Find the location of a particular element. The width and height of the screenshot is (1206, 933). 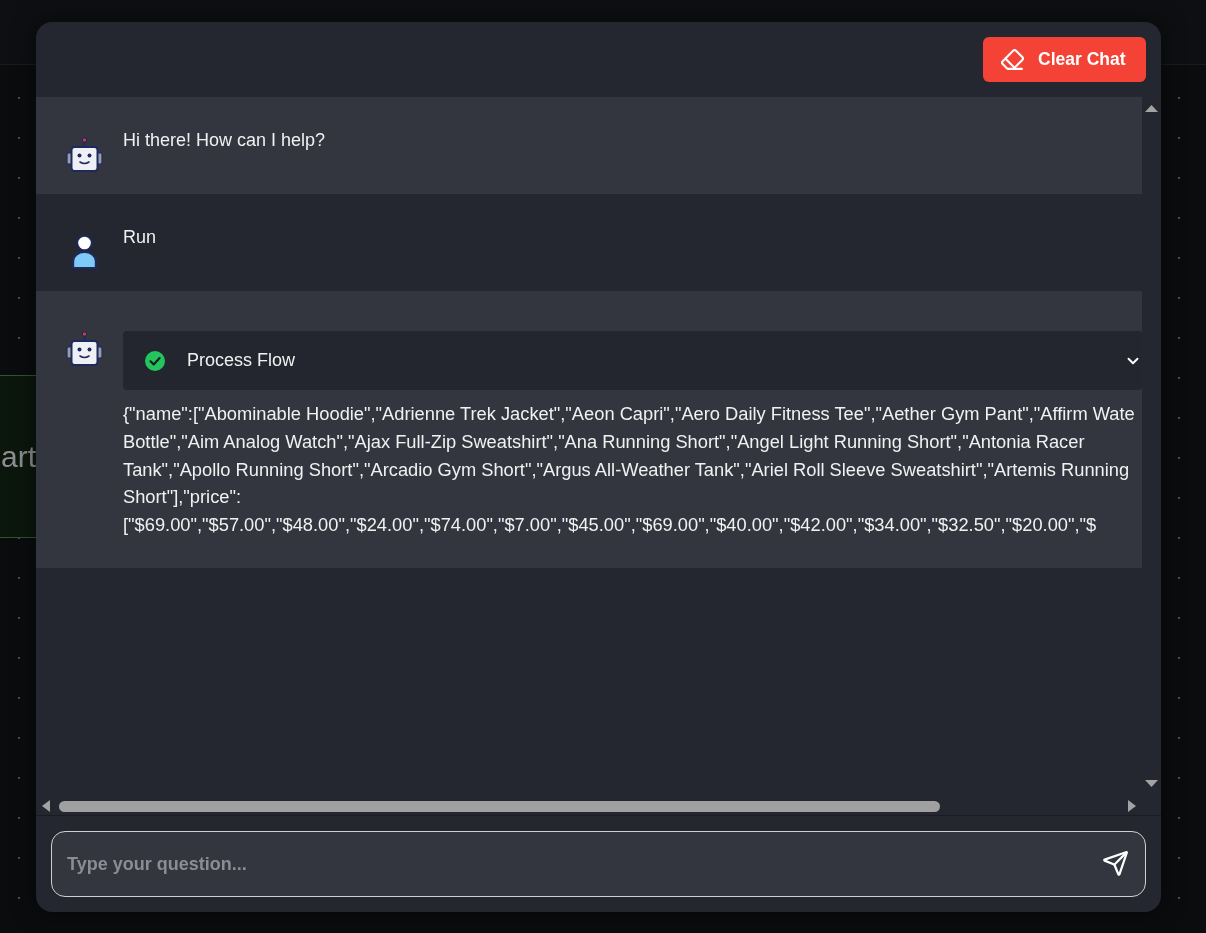

clear-chat-button: Clear Chat is located at coordinates (1064, 59).